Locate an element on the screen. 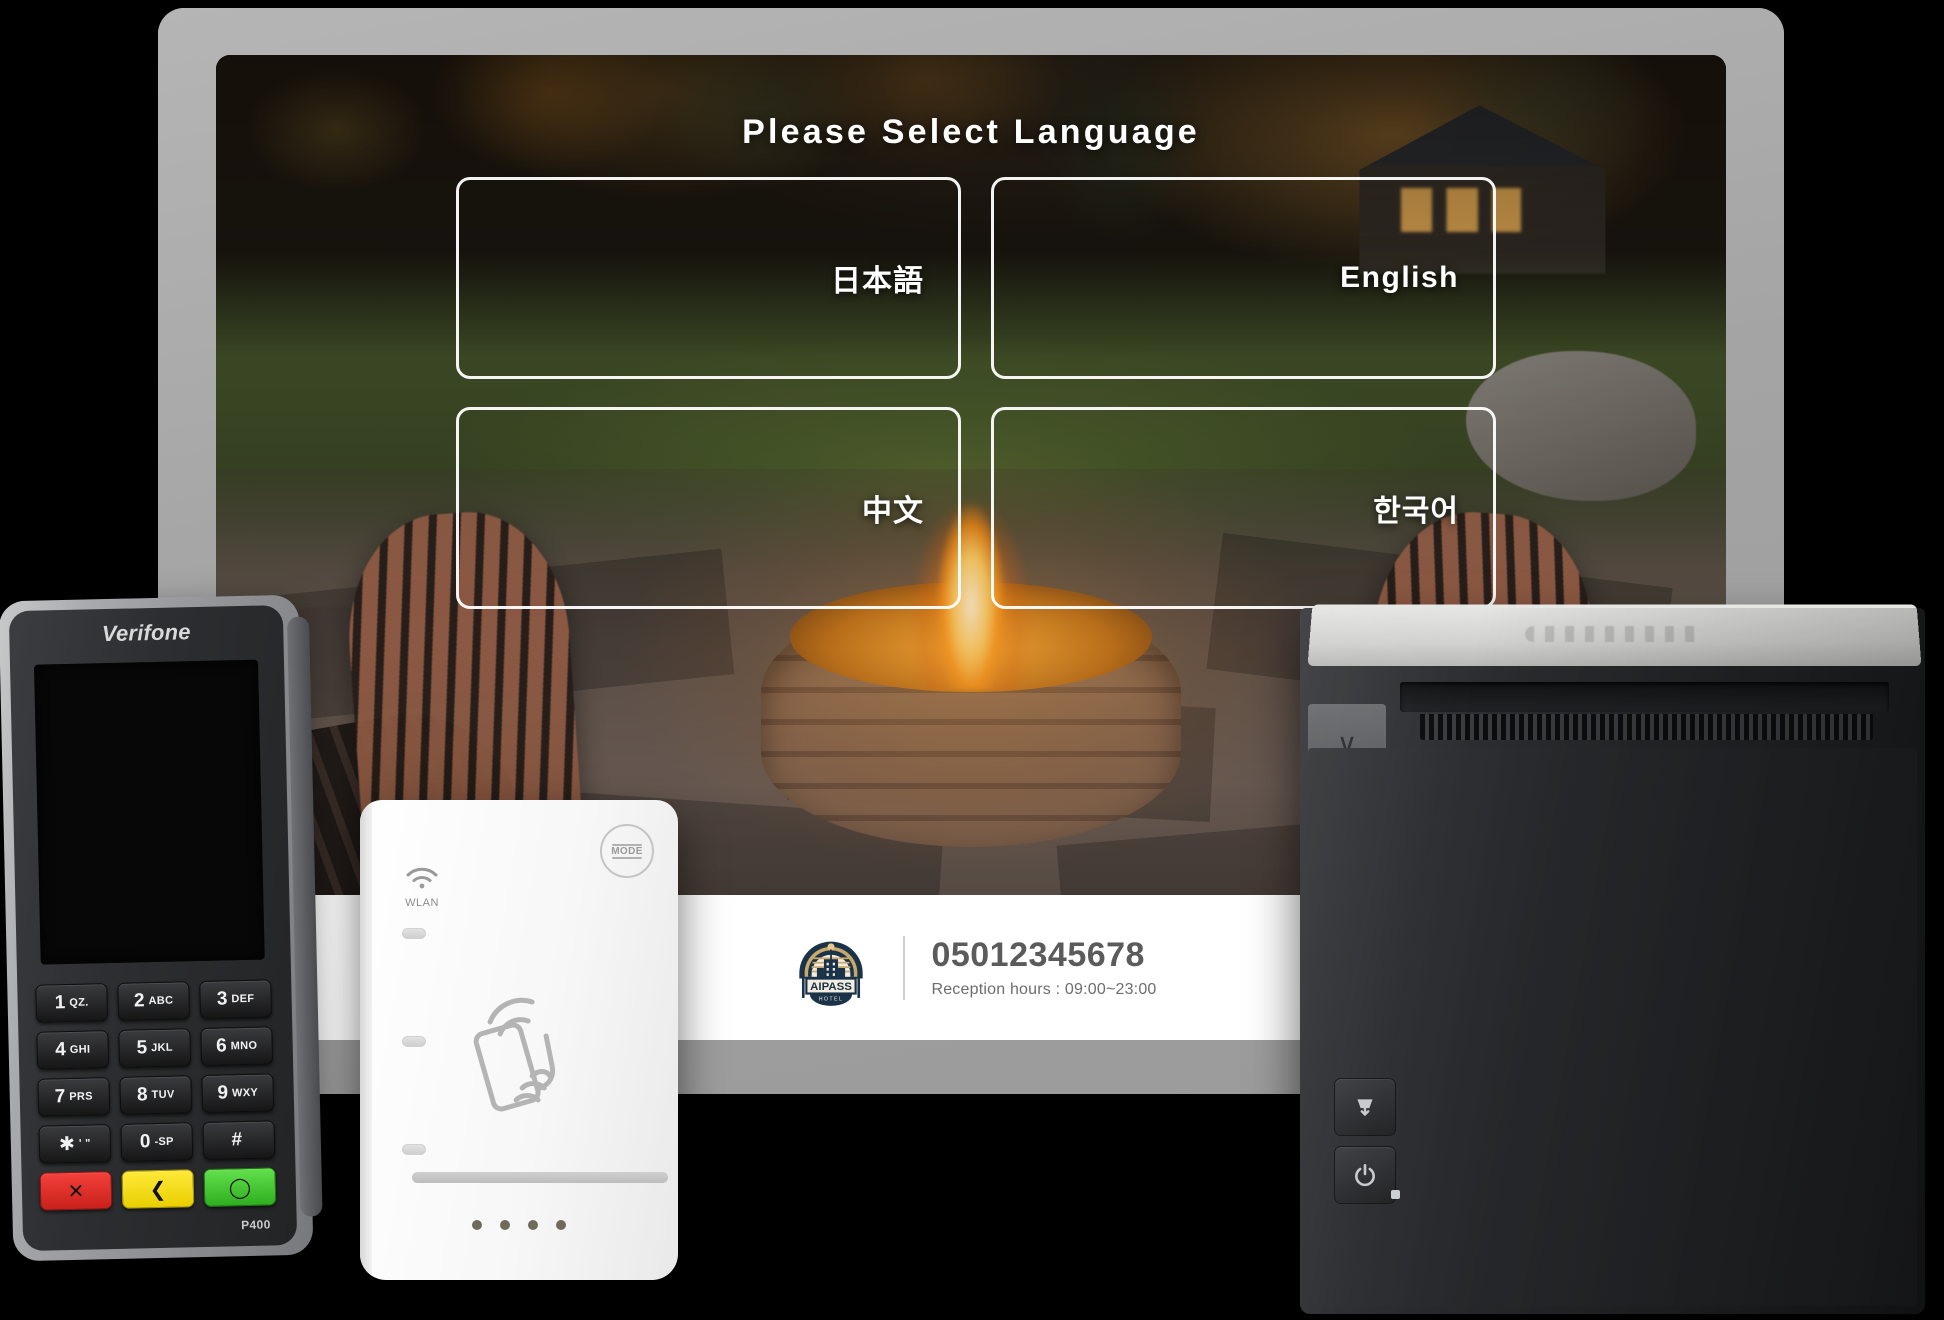  printer-tear-bar-teeth is located at coordinates (1646, 727).